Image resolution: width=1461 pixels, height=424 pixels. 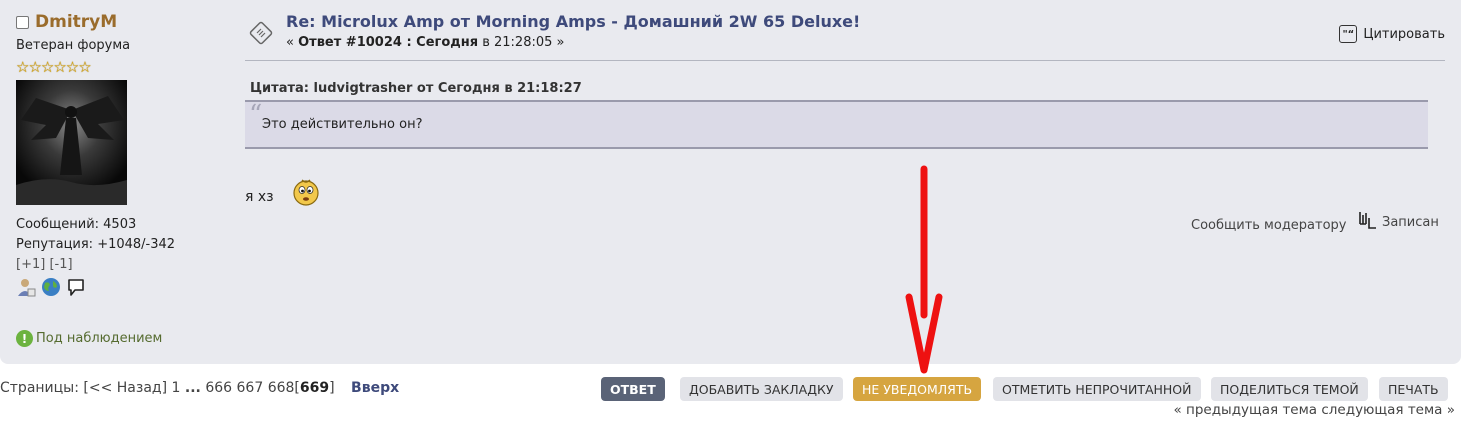 I want to click on poster-rank: Ветеран форума, so click(x=73, y=45).